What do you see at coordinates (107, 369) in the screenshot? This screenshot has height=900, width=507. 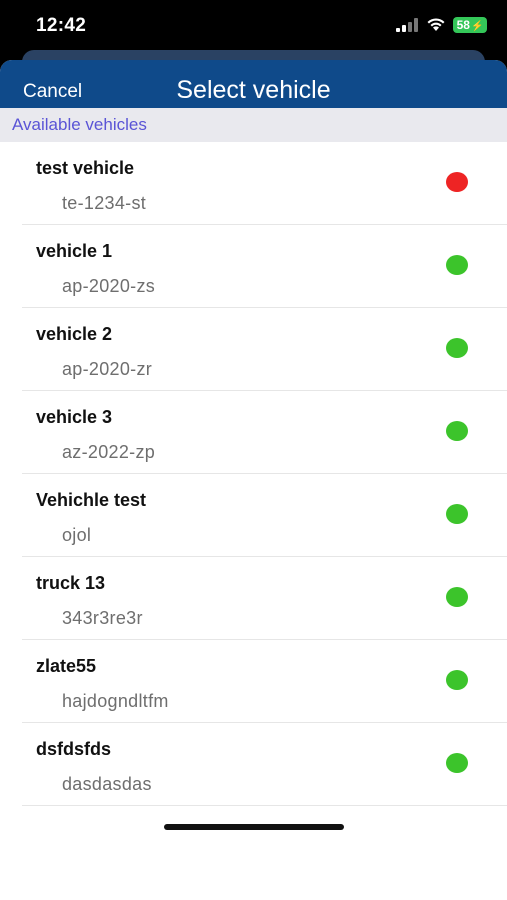 I see `vehicle-plate: ap-2020-zr` at bounding box center [107, 369].